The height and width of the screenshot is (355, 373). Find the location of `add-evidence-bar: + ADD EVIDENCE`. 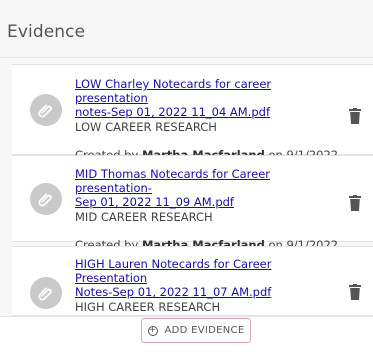

add-evidence-bar: + ADD EVIDENCE is located at coordinates (186, 335).